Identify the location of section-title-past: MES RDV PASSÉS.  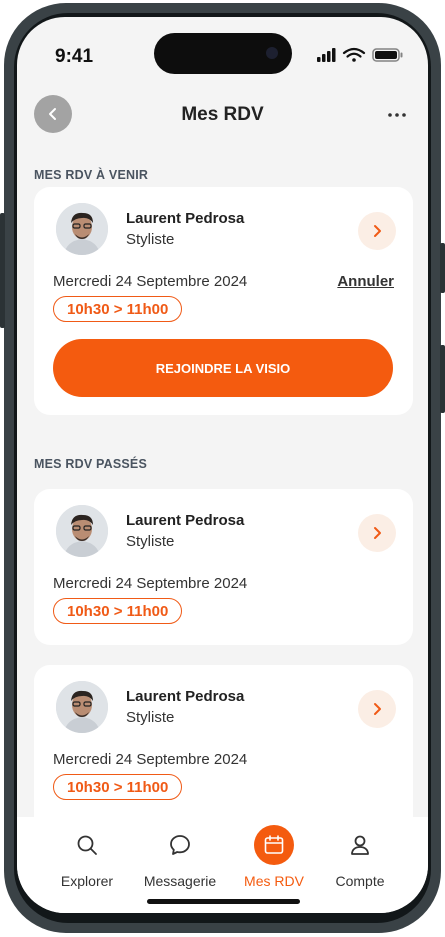
(91, 464).